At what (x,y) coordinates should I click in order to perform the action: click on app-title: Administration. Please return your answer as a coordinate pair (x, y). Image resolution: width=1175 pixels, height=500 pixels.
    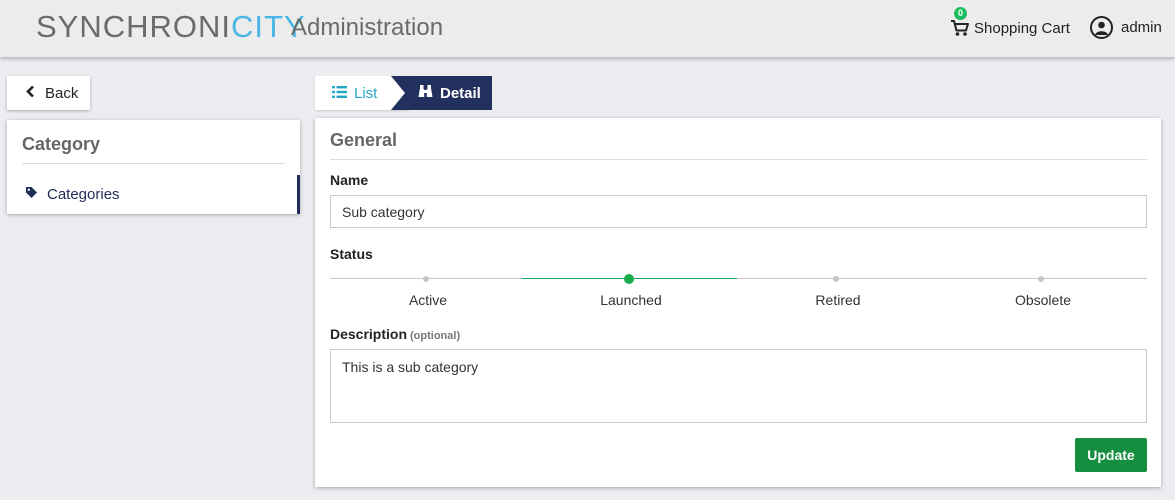
    Looking at the image, I should click on (367, 27).